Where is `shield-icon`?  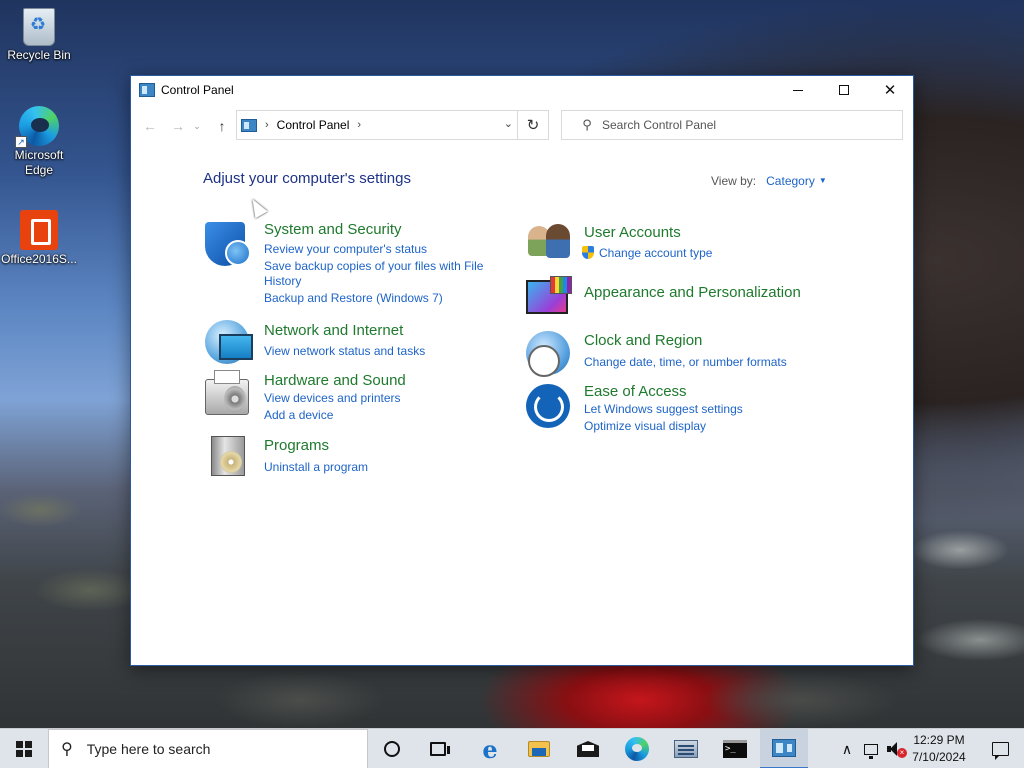
shield-icon is located at coordinates (229, 246).